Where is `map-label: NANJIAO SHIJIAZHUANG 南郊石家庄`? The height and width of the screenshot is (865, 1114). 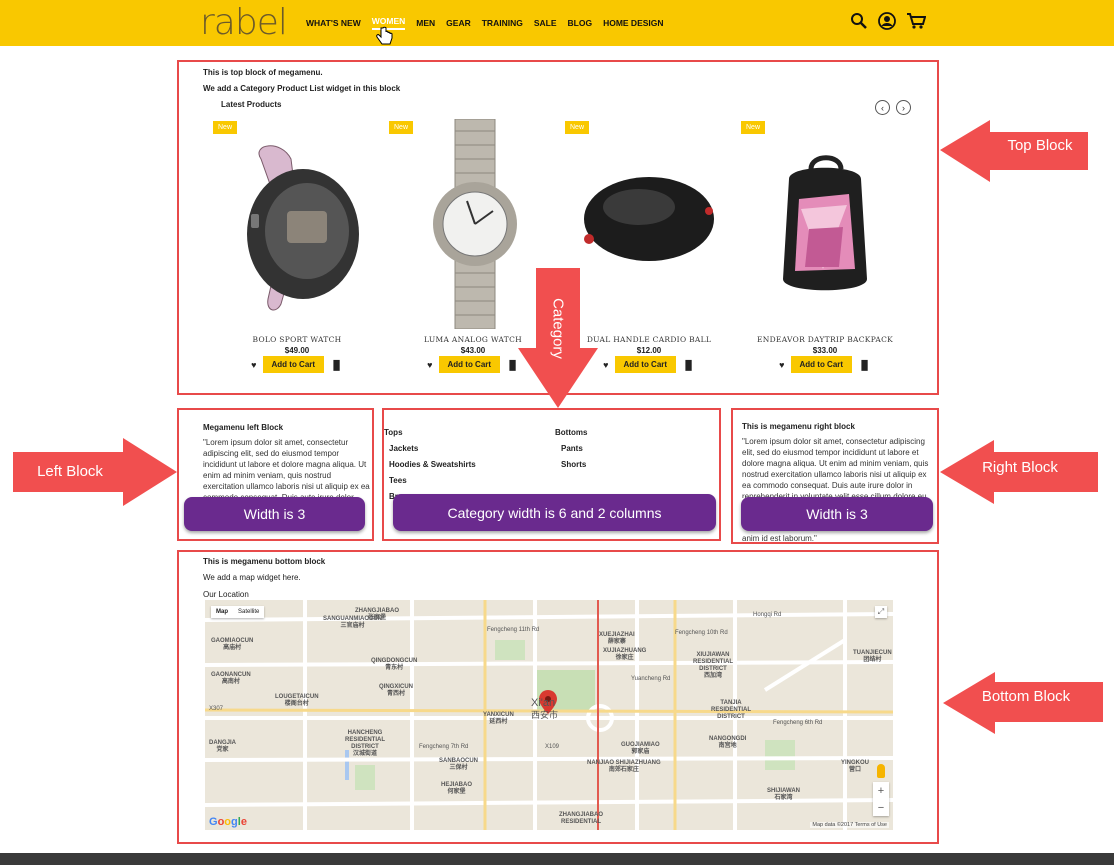 map-label: NANJIAO SHIJIAZHUANG 南郊石家庄 is located at coordinates (624, 766).